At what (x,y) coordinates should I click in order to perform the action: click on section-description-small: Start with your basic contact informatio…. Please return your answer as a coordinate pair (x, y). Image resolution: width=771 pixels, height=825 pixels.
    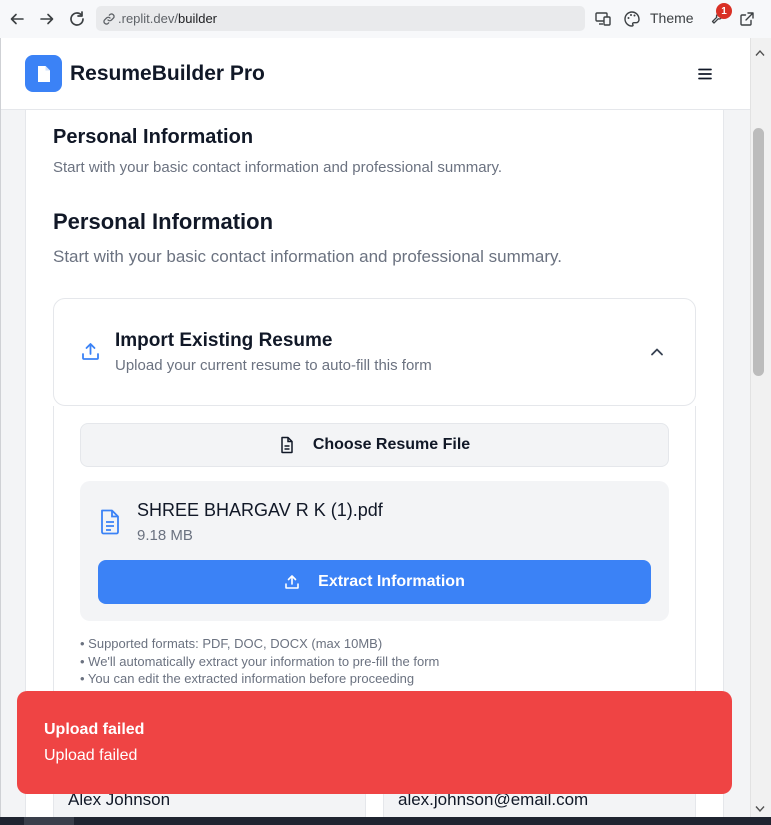
    Looking at the image, I should click on (278, 167).